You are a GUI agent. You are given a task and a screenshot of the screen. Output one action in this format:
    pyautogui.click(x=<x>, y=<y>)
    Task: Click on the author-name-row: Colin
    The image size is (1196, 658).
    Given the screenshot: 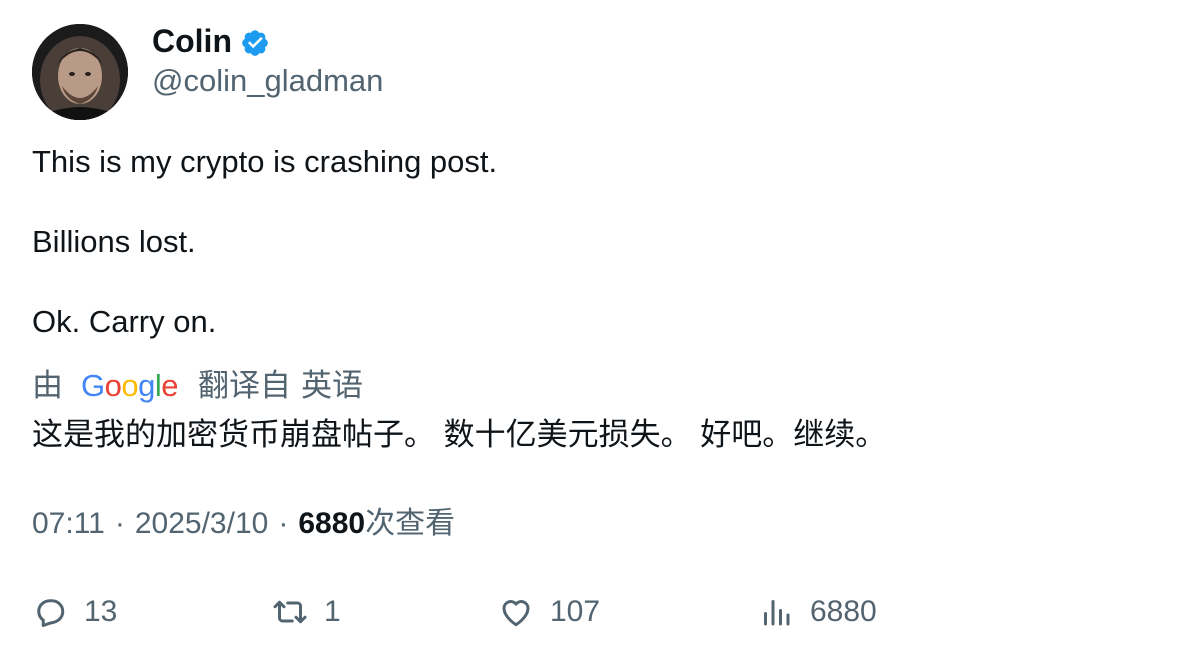 What is the action you would take?
    pyautogui.click(x=211, y=41)
    